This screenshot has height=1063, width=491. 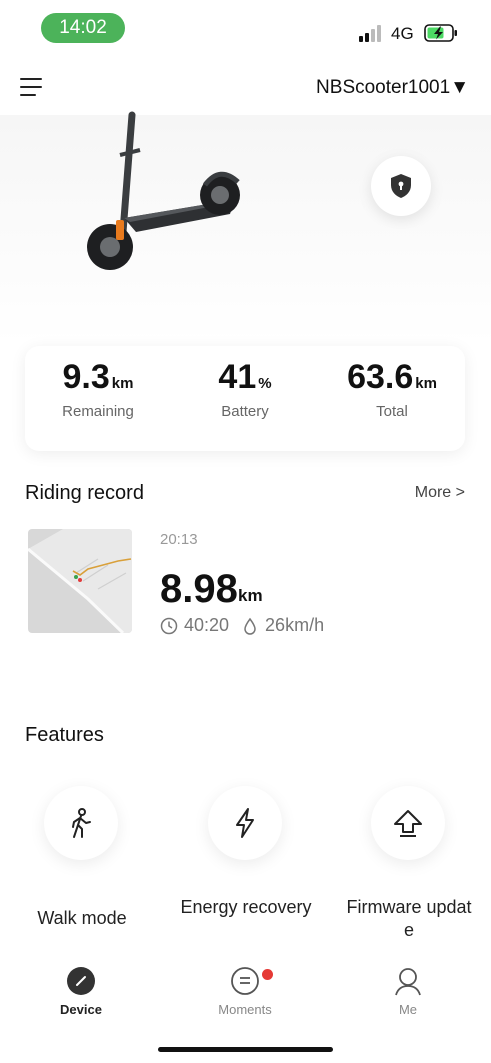 I want to click on notification-badge, so click(x=267, y=974).